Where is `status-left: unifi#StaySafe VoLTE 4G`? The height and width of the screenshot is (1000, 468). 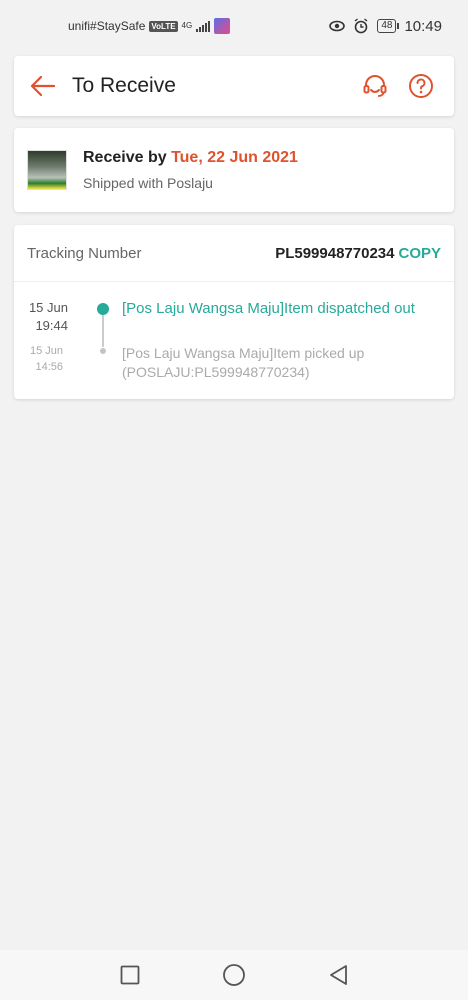
status-left: unifi#StaySafe VoLTE 4G is located at coordinates (149, 26).